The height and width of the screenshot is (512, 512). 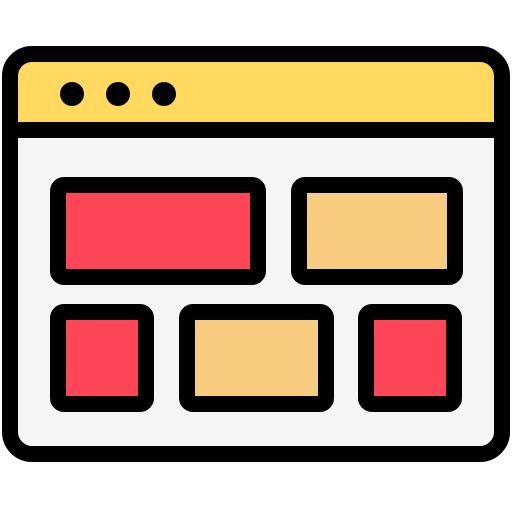 I want to click on tile-top-left, so click(x=158, y=231).